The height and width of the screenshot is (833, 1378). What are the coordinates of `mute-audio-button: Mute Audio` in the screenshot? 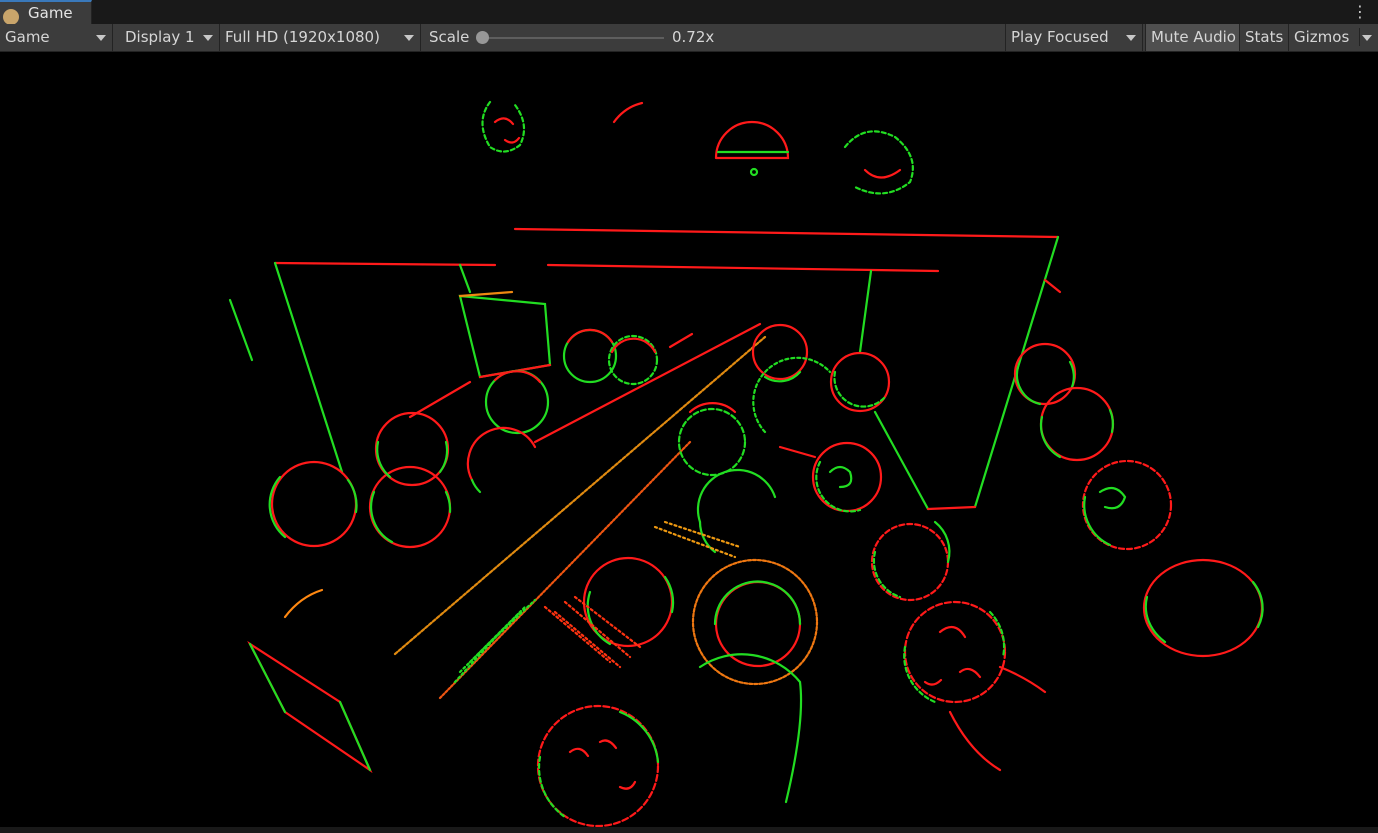 It's located at (1192, 37).